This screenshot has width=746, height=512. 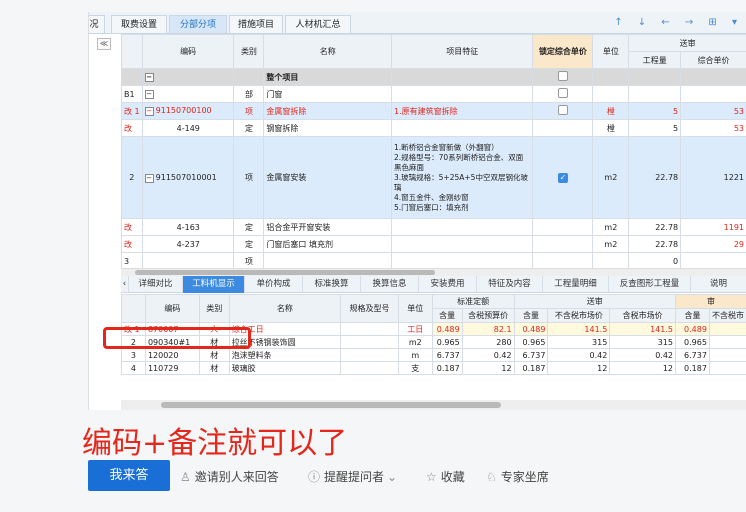 What do you see at coordinates (129, 475) in the screenshot?
I see `answer-button: 我来答` at bounding box center [129, 475].